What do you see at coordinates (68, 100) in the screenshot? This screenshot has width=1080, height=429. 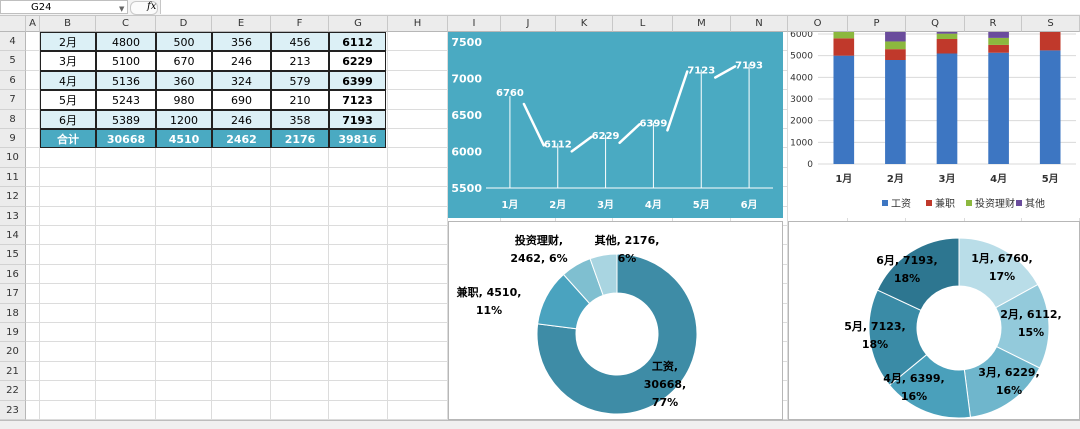 I see `table-cell: 5月` at bounding box center [68, 100].